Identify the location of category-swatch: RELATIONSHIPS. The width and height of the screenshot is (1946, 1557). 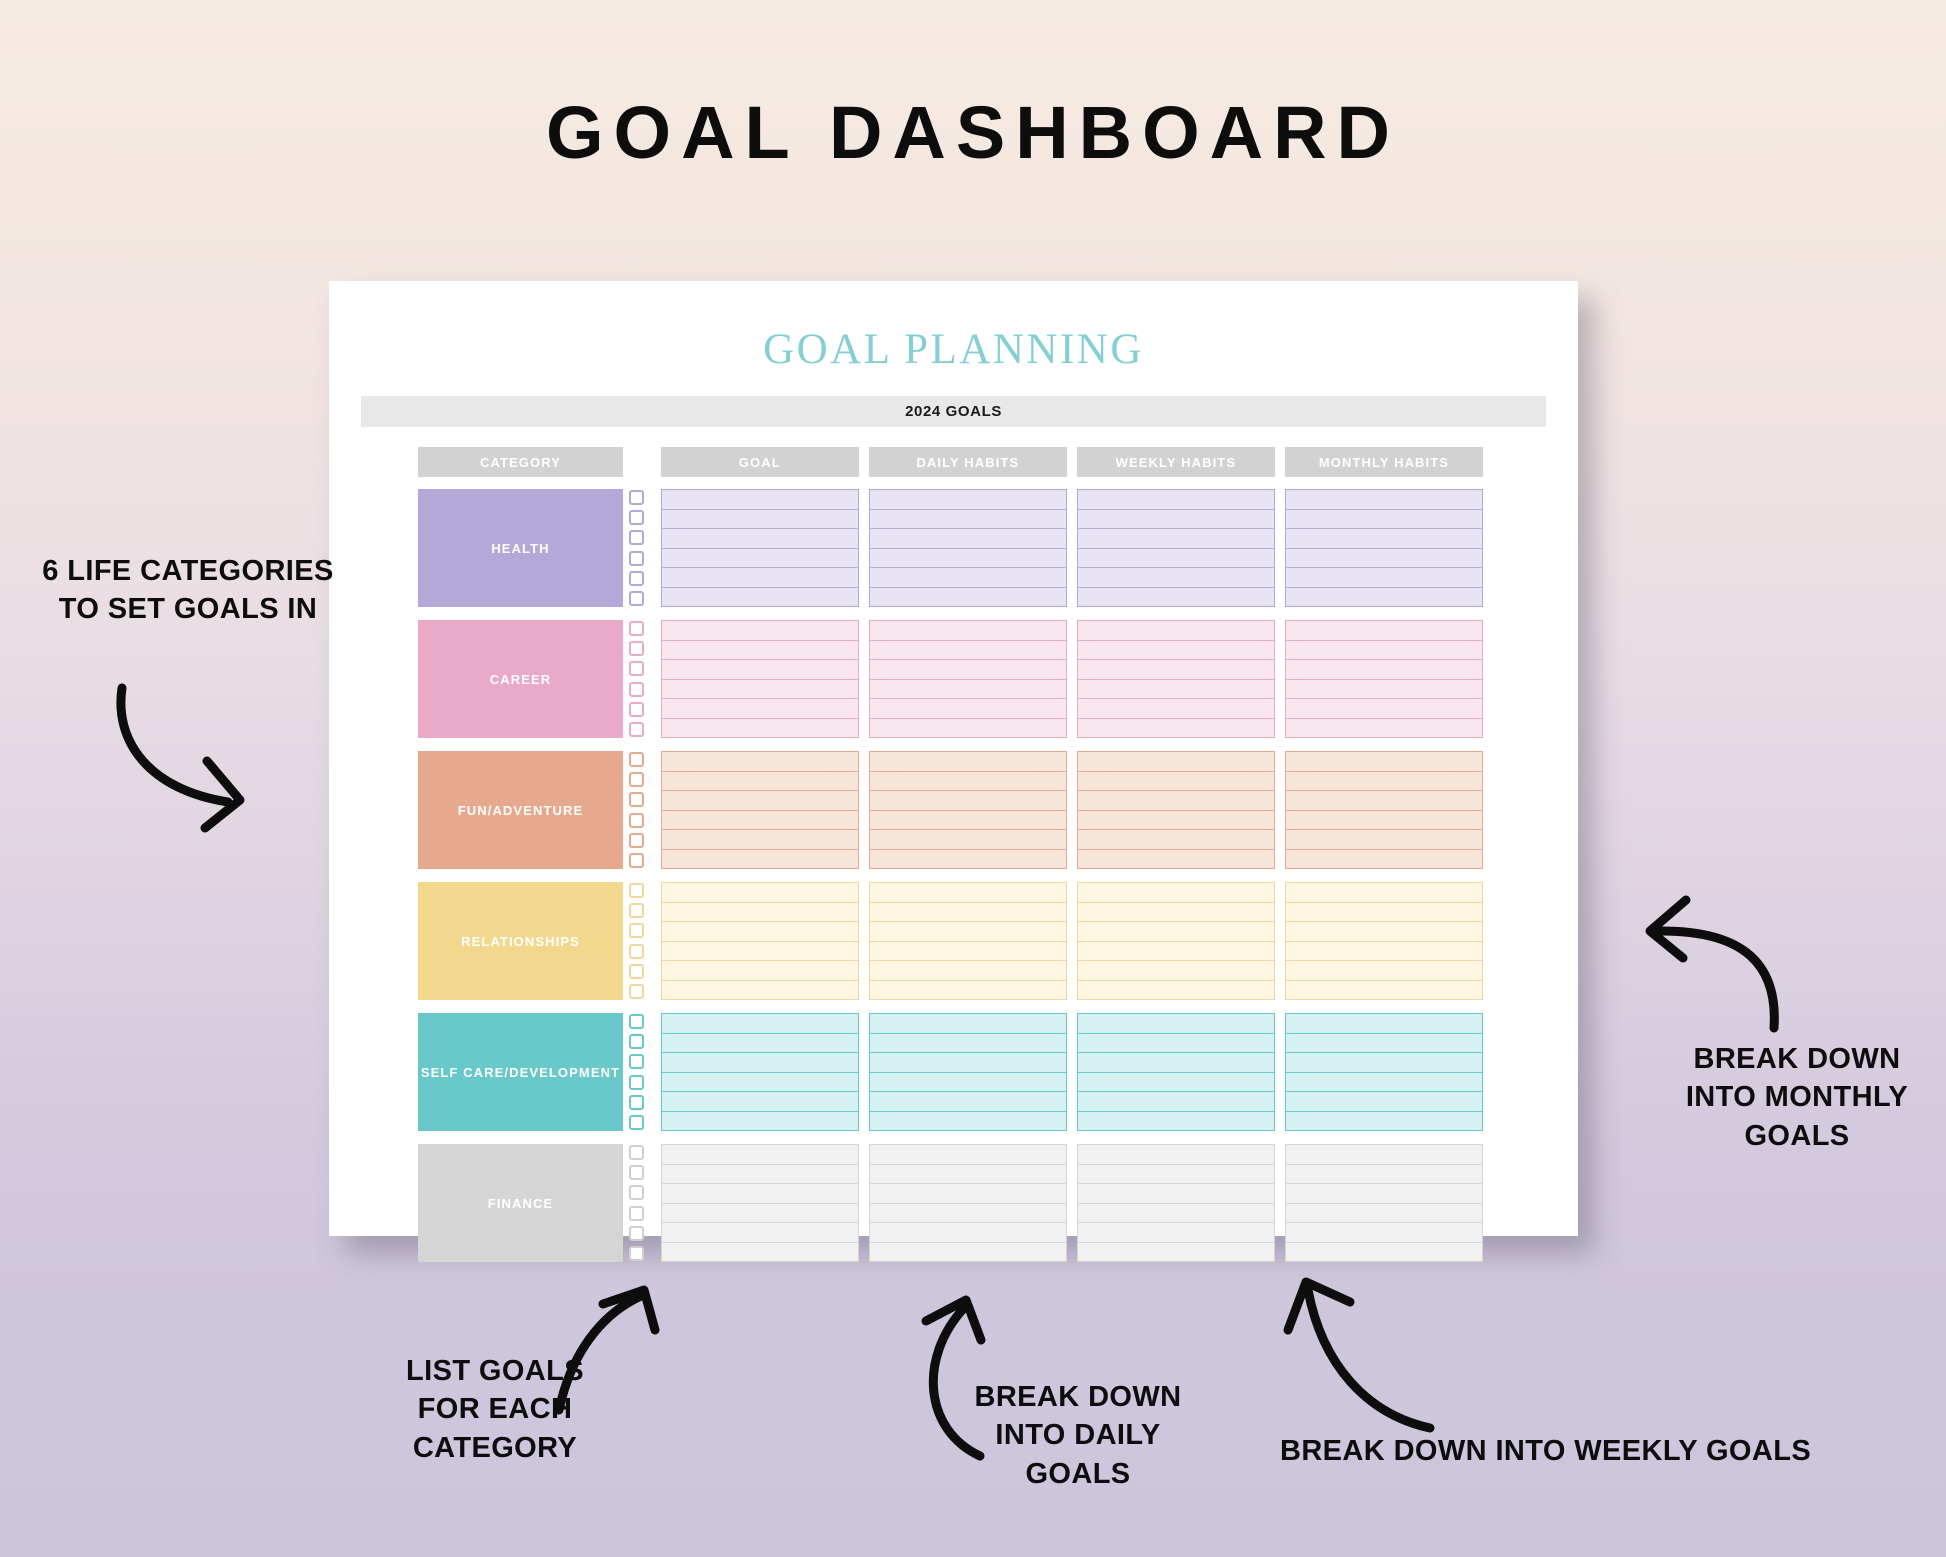
(520, 941).